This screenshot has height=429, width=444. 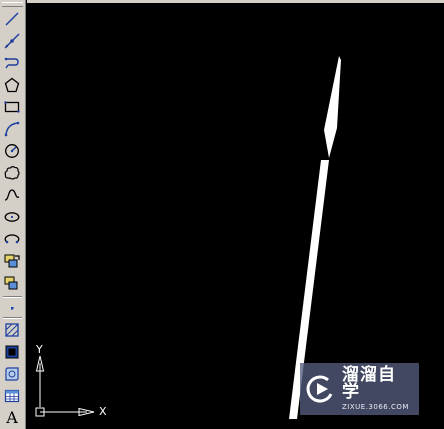 I want to click on revision-cloud-tool-icon, so click(x=12, y=173).